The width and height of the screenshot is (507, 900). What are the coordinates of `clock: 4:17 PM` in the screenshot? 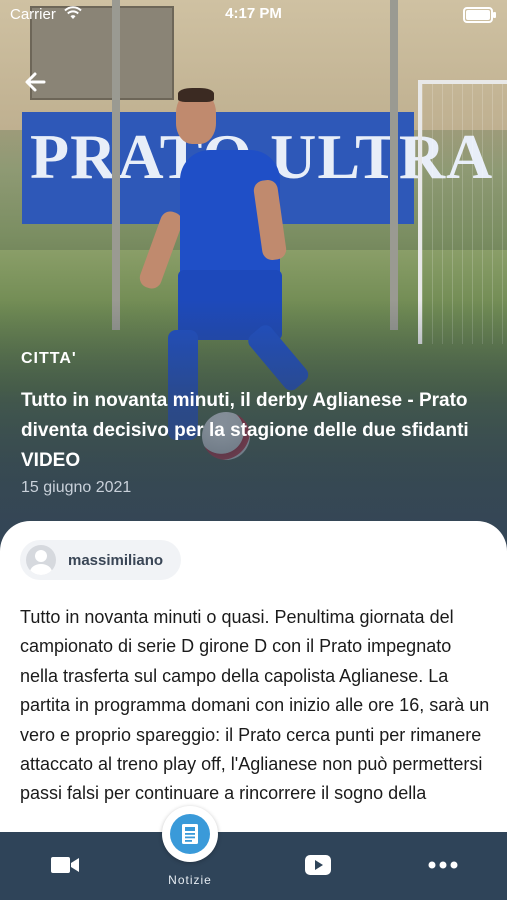 It's located at (253, 13).